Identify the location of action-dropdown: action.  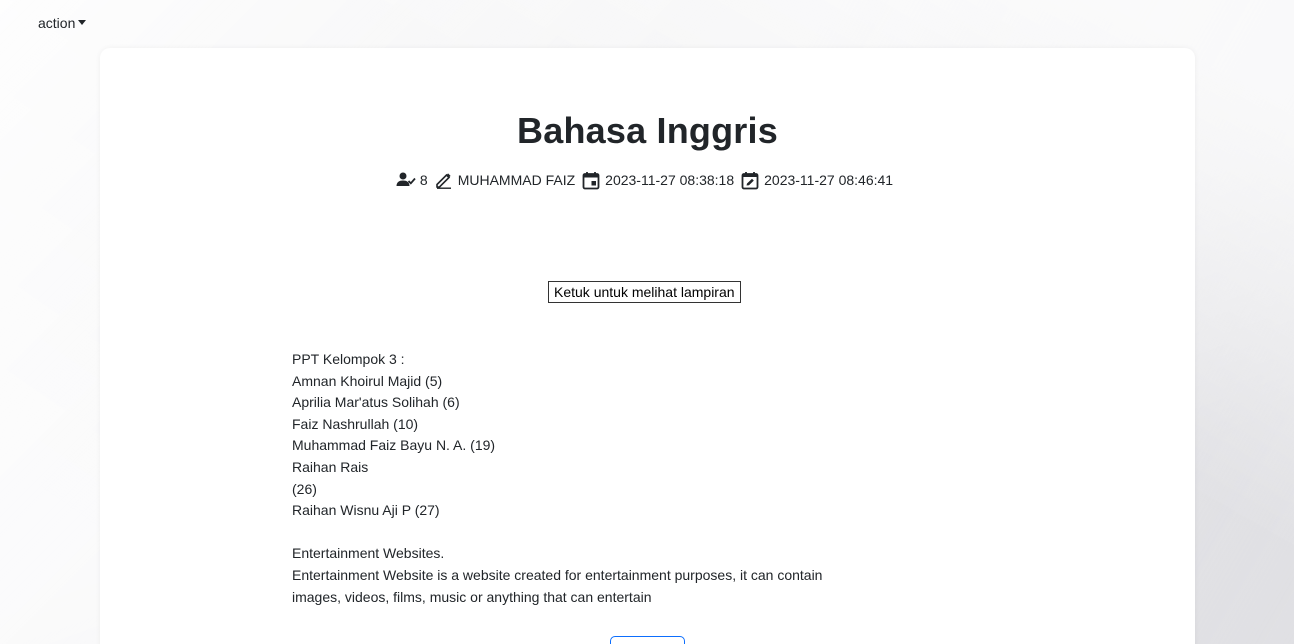
(62, 23).